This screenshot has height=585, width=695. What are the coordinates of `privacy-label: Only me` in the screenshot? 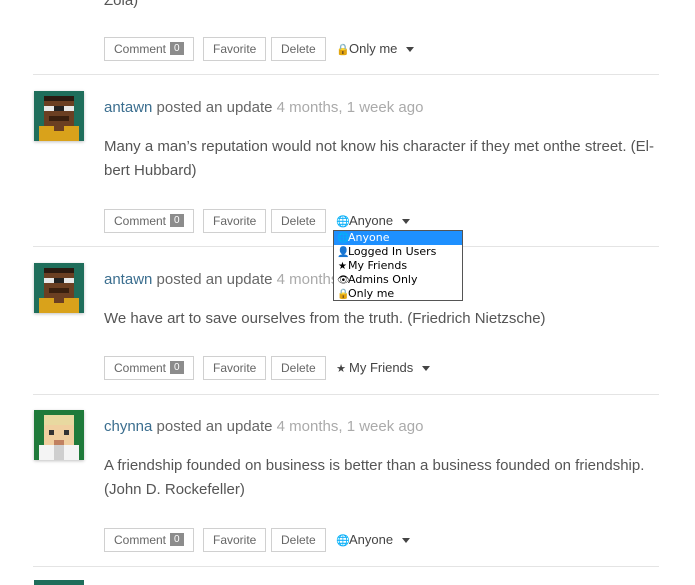 It's located at (373, 48).